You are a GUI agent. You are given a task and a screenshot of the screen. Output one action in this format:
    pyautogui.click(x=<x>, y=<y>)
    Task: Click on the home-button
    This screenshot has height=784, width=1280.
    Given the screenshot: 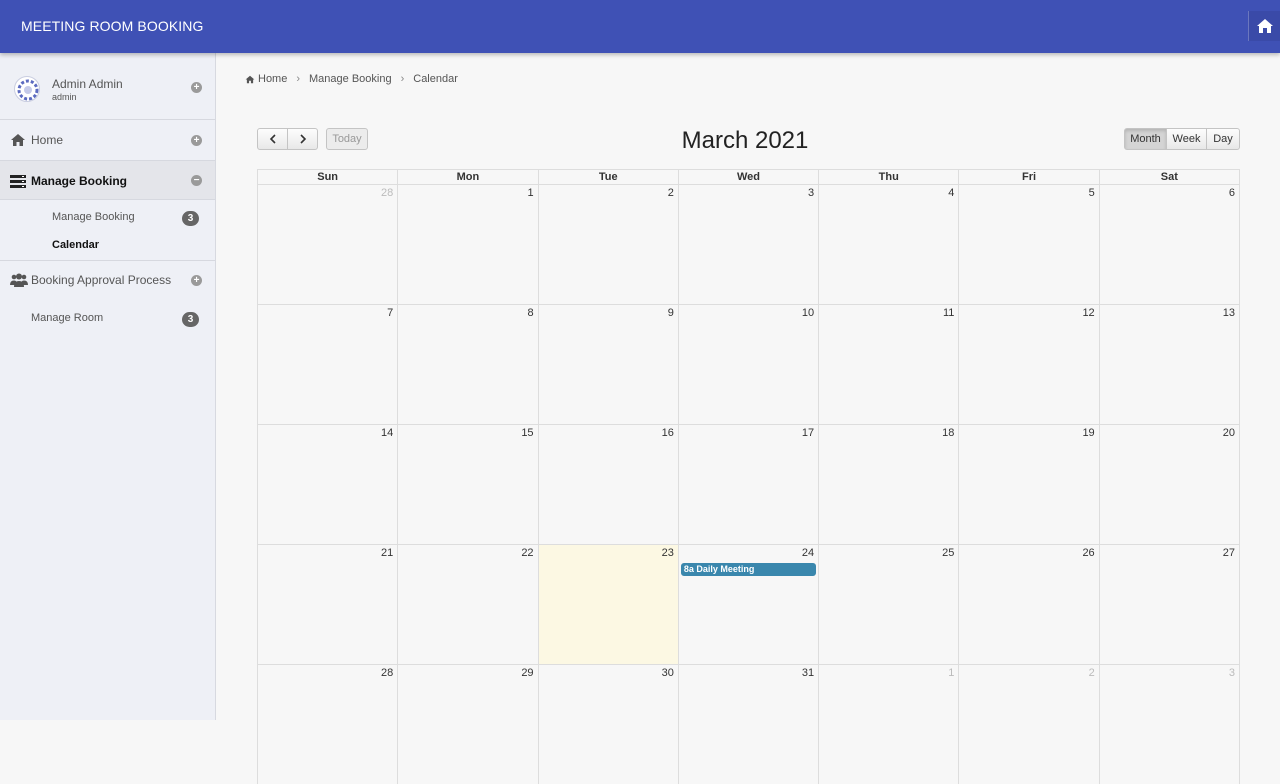 What is the action you would take?
    pyautogui.click(x=1264, y=26)
    